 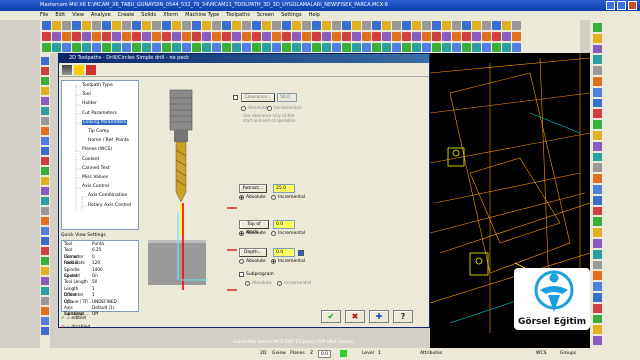 I want to click on menu-item-2: View, so click(x=78, y=15).